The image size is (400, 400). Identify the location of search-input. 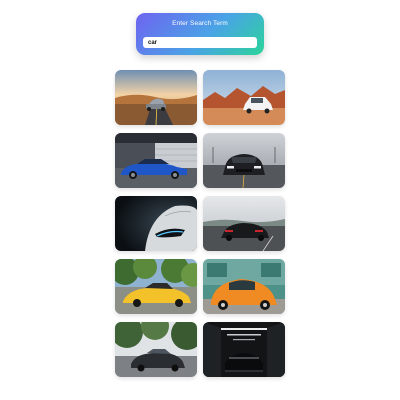
(200, 42).